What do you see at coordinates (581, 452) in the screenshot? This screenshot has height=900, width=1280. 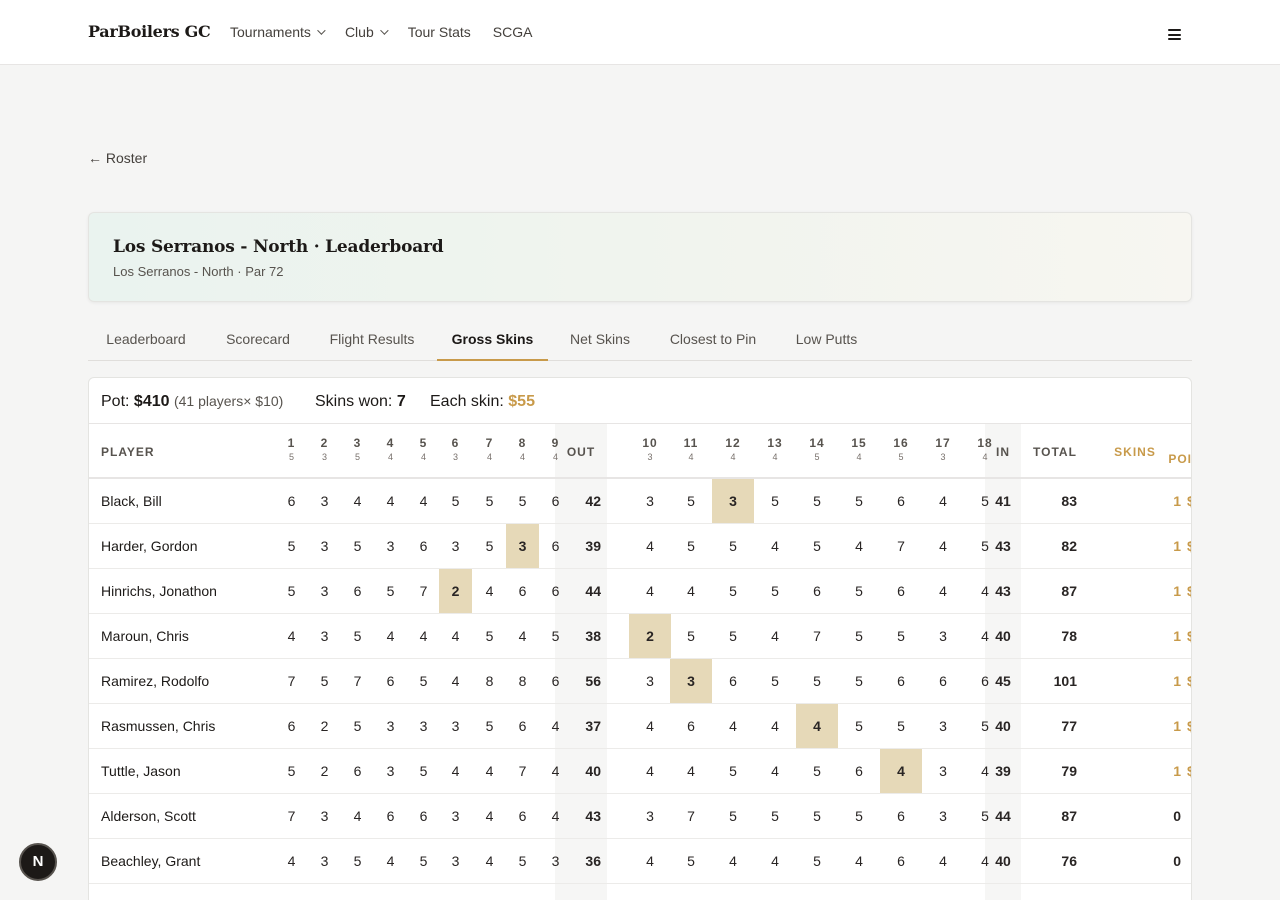 I see `out-column-header: OUT` at bounding box center [581, 452].